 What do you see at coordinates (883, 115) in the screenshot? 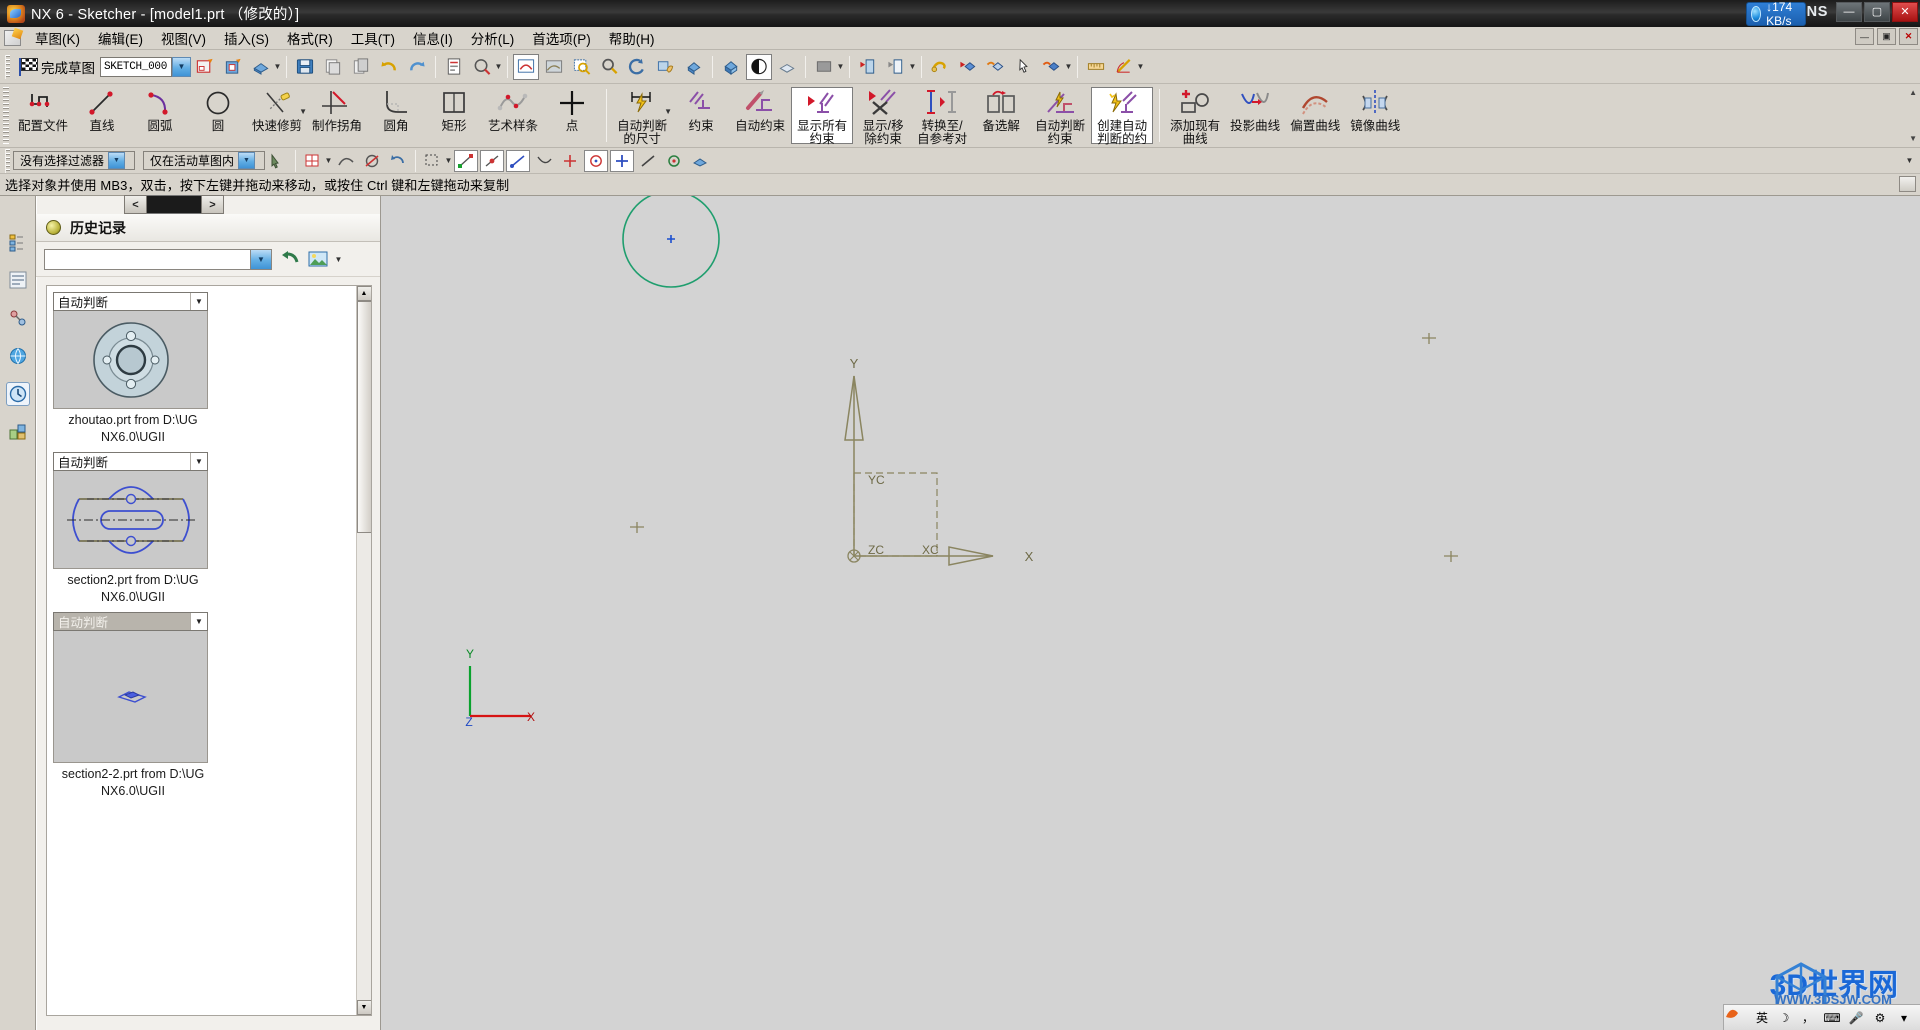
I see `ribbon-show-remove-constraints: 显示/移 除约束` at bounding box center [883, 115].